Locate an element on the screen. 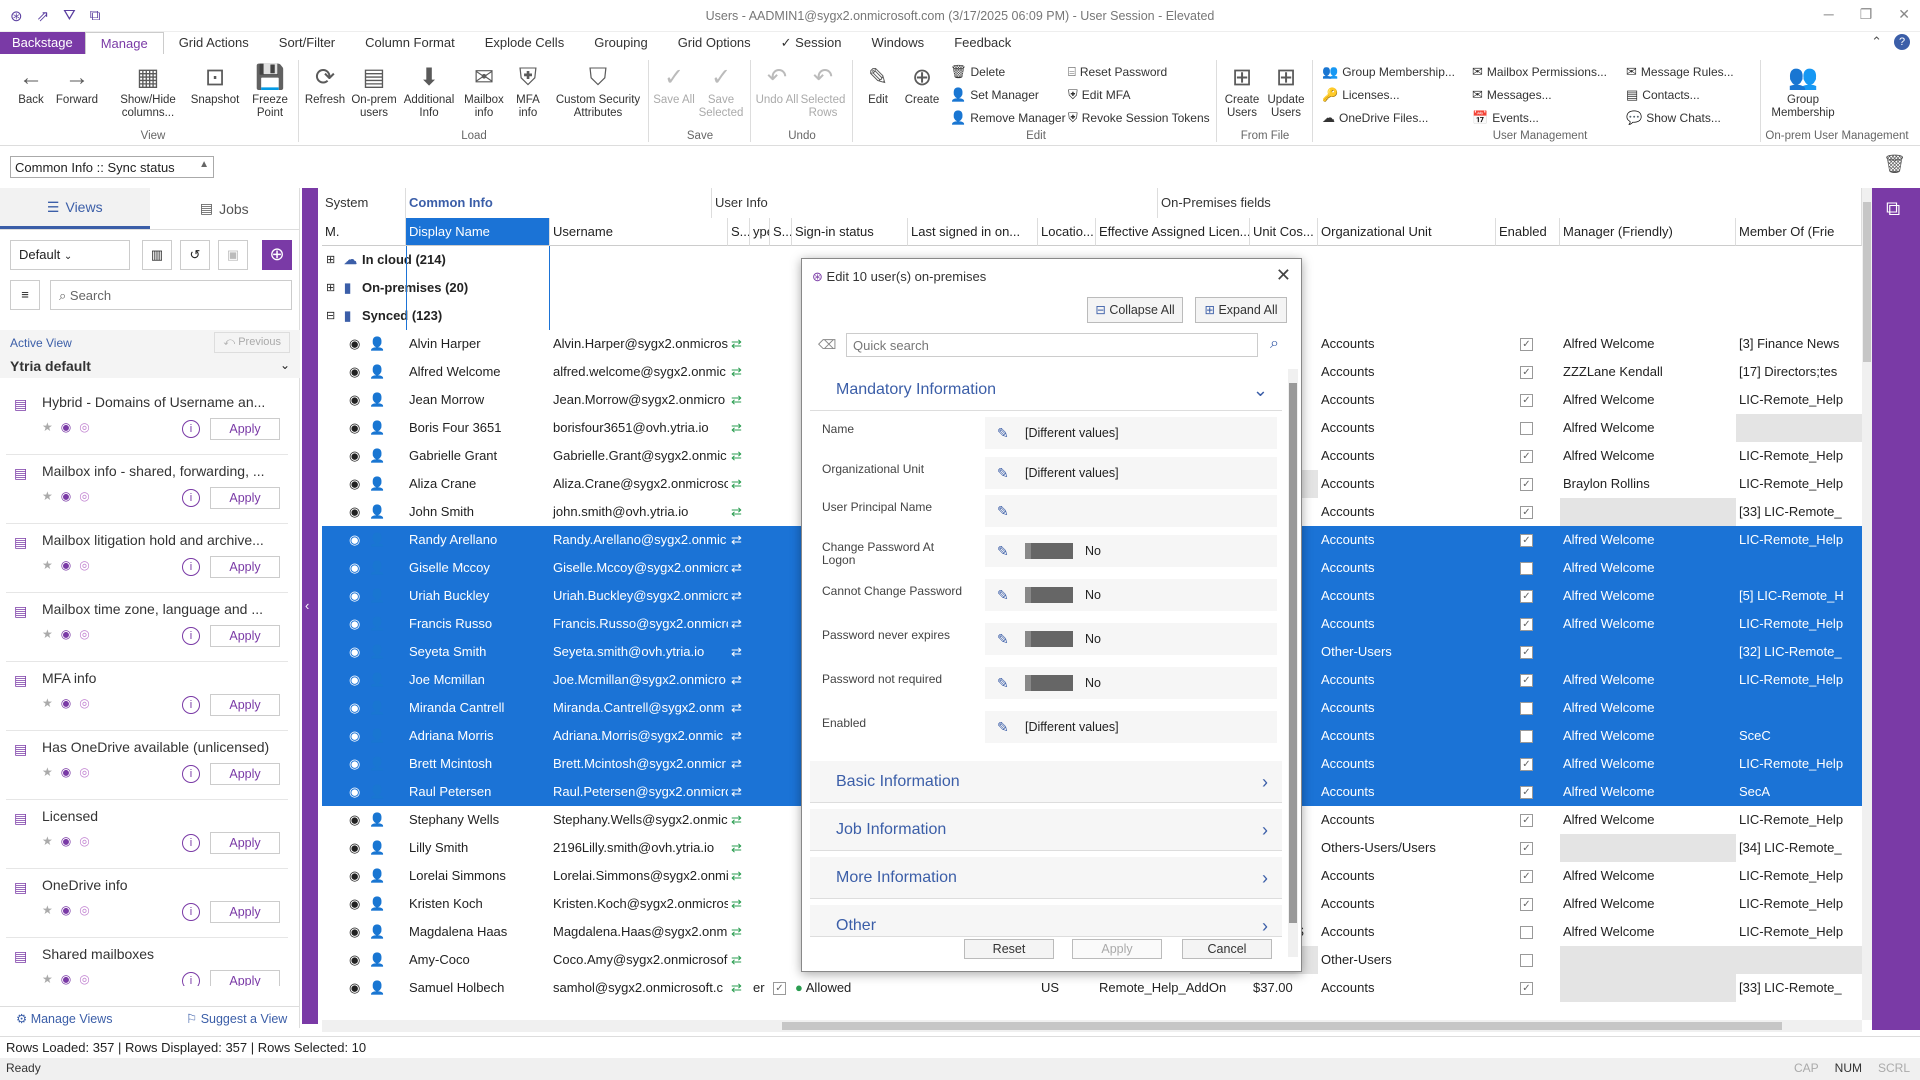 This screenshot has width=1920, height=1080. view-item: ▤ OneDrive info ★ ◉ ◎ i Apply is located at coordinates (147, 903).